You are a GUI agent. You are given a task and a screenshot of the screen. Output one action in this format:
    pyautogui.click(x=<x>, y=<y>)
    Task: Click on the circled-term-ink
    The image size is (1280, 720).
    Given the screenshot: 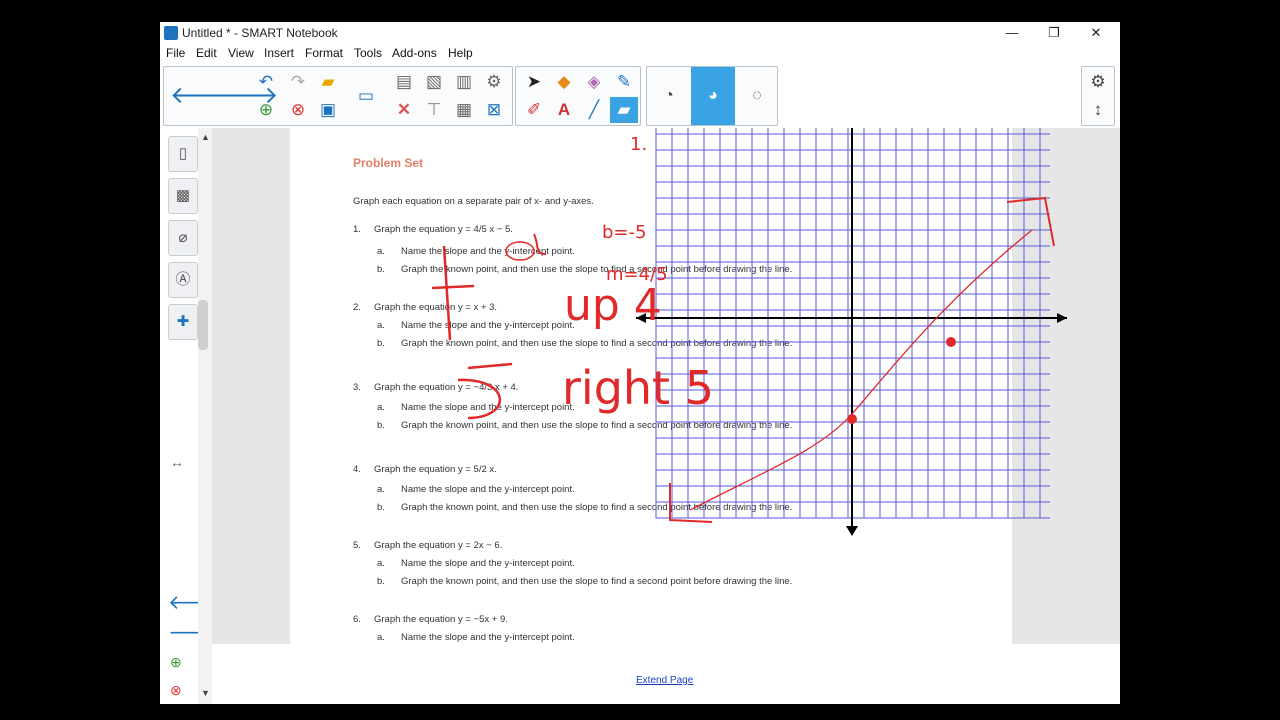 What is the action you would take?
    pyautogui.click(x=520, y=251)
    